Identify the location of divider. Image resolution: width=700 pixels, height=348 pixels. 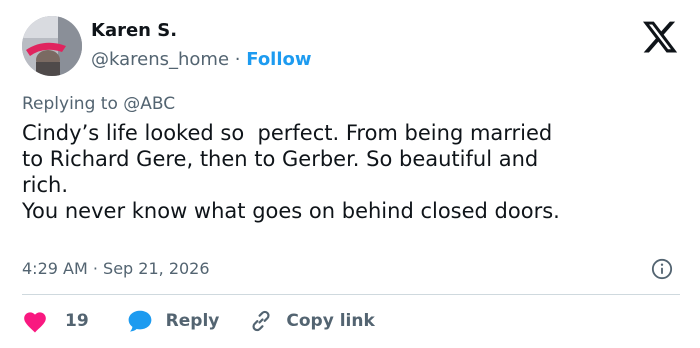
(351, 294).